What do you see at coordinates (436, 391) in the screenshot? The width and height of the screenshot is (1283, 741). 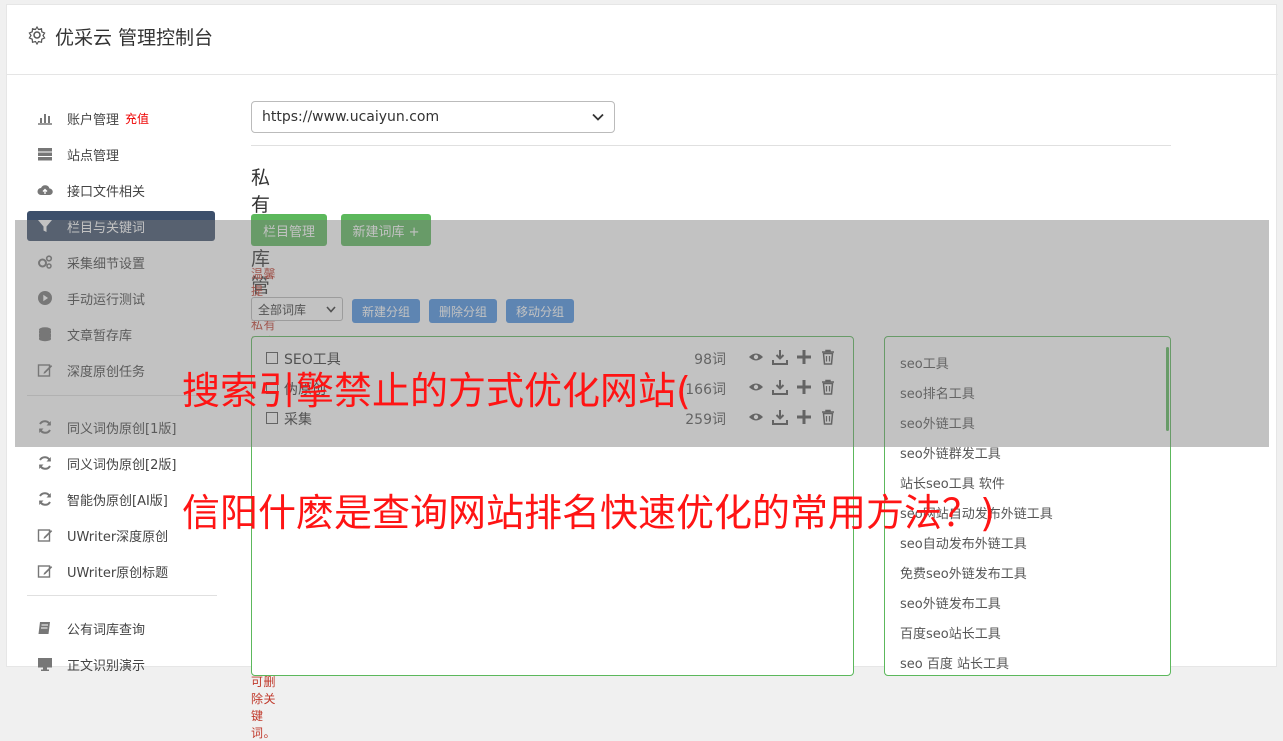 I see `overlay-headline-1: 搜索引擎禁止的方式优化网站(` at bounding box center [436, 391].